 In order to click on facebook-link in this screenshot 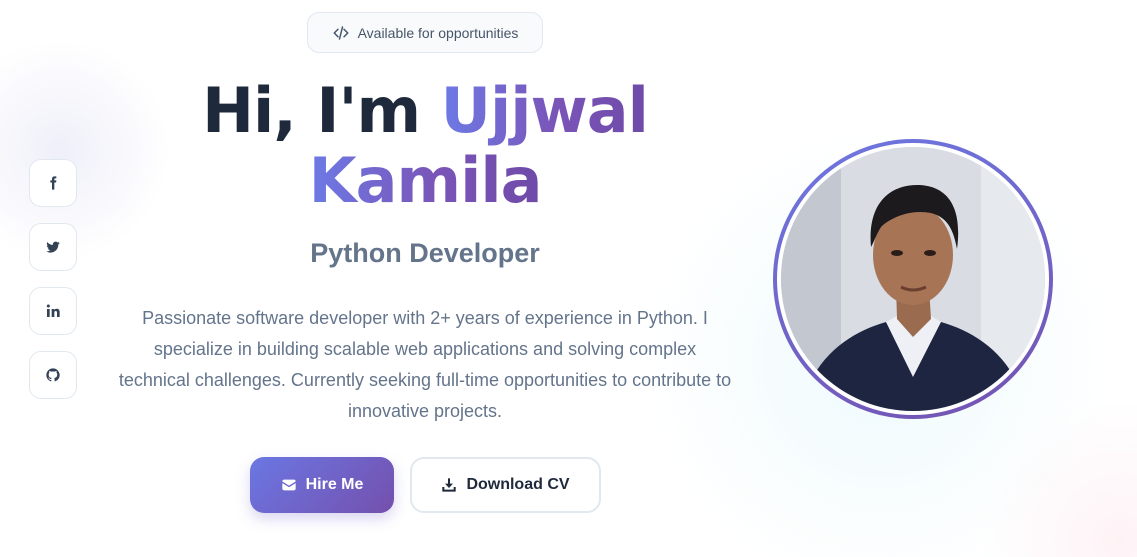, I will do `click(53, 183)`.